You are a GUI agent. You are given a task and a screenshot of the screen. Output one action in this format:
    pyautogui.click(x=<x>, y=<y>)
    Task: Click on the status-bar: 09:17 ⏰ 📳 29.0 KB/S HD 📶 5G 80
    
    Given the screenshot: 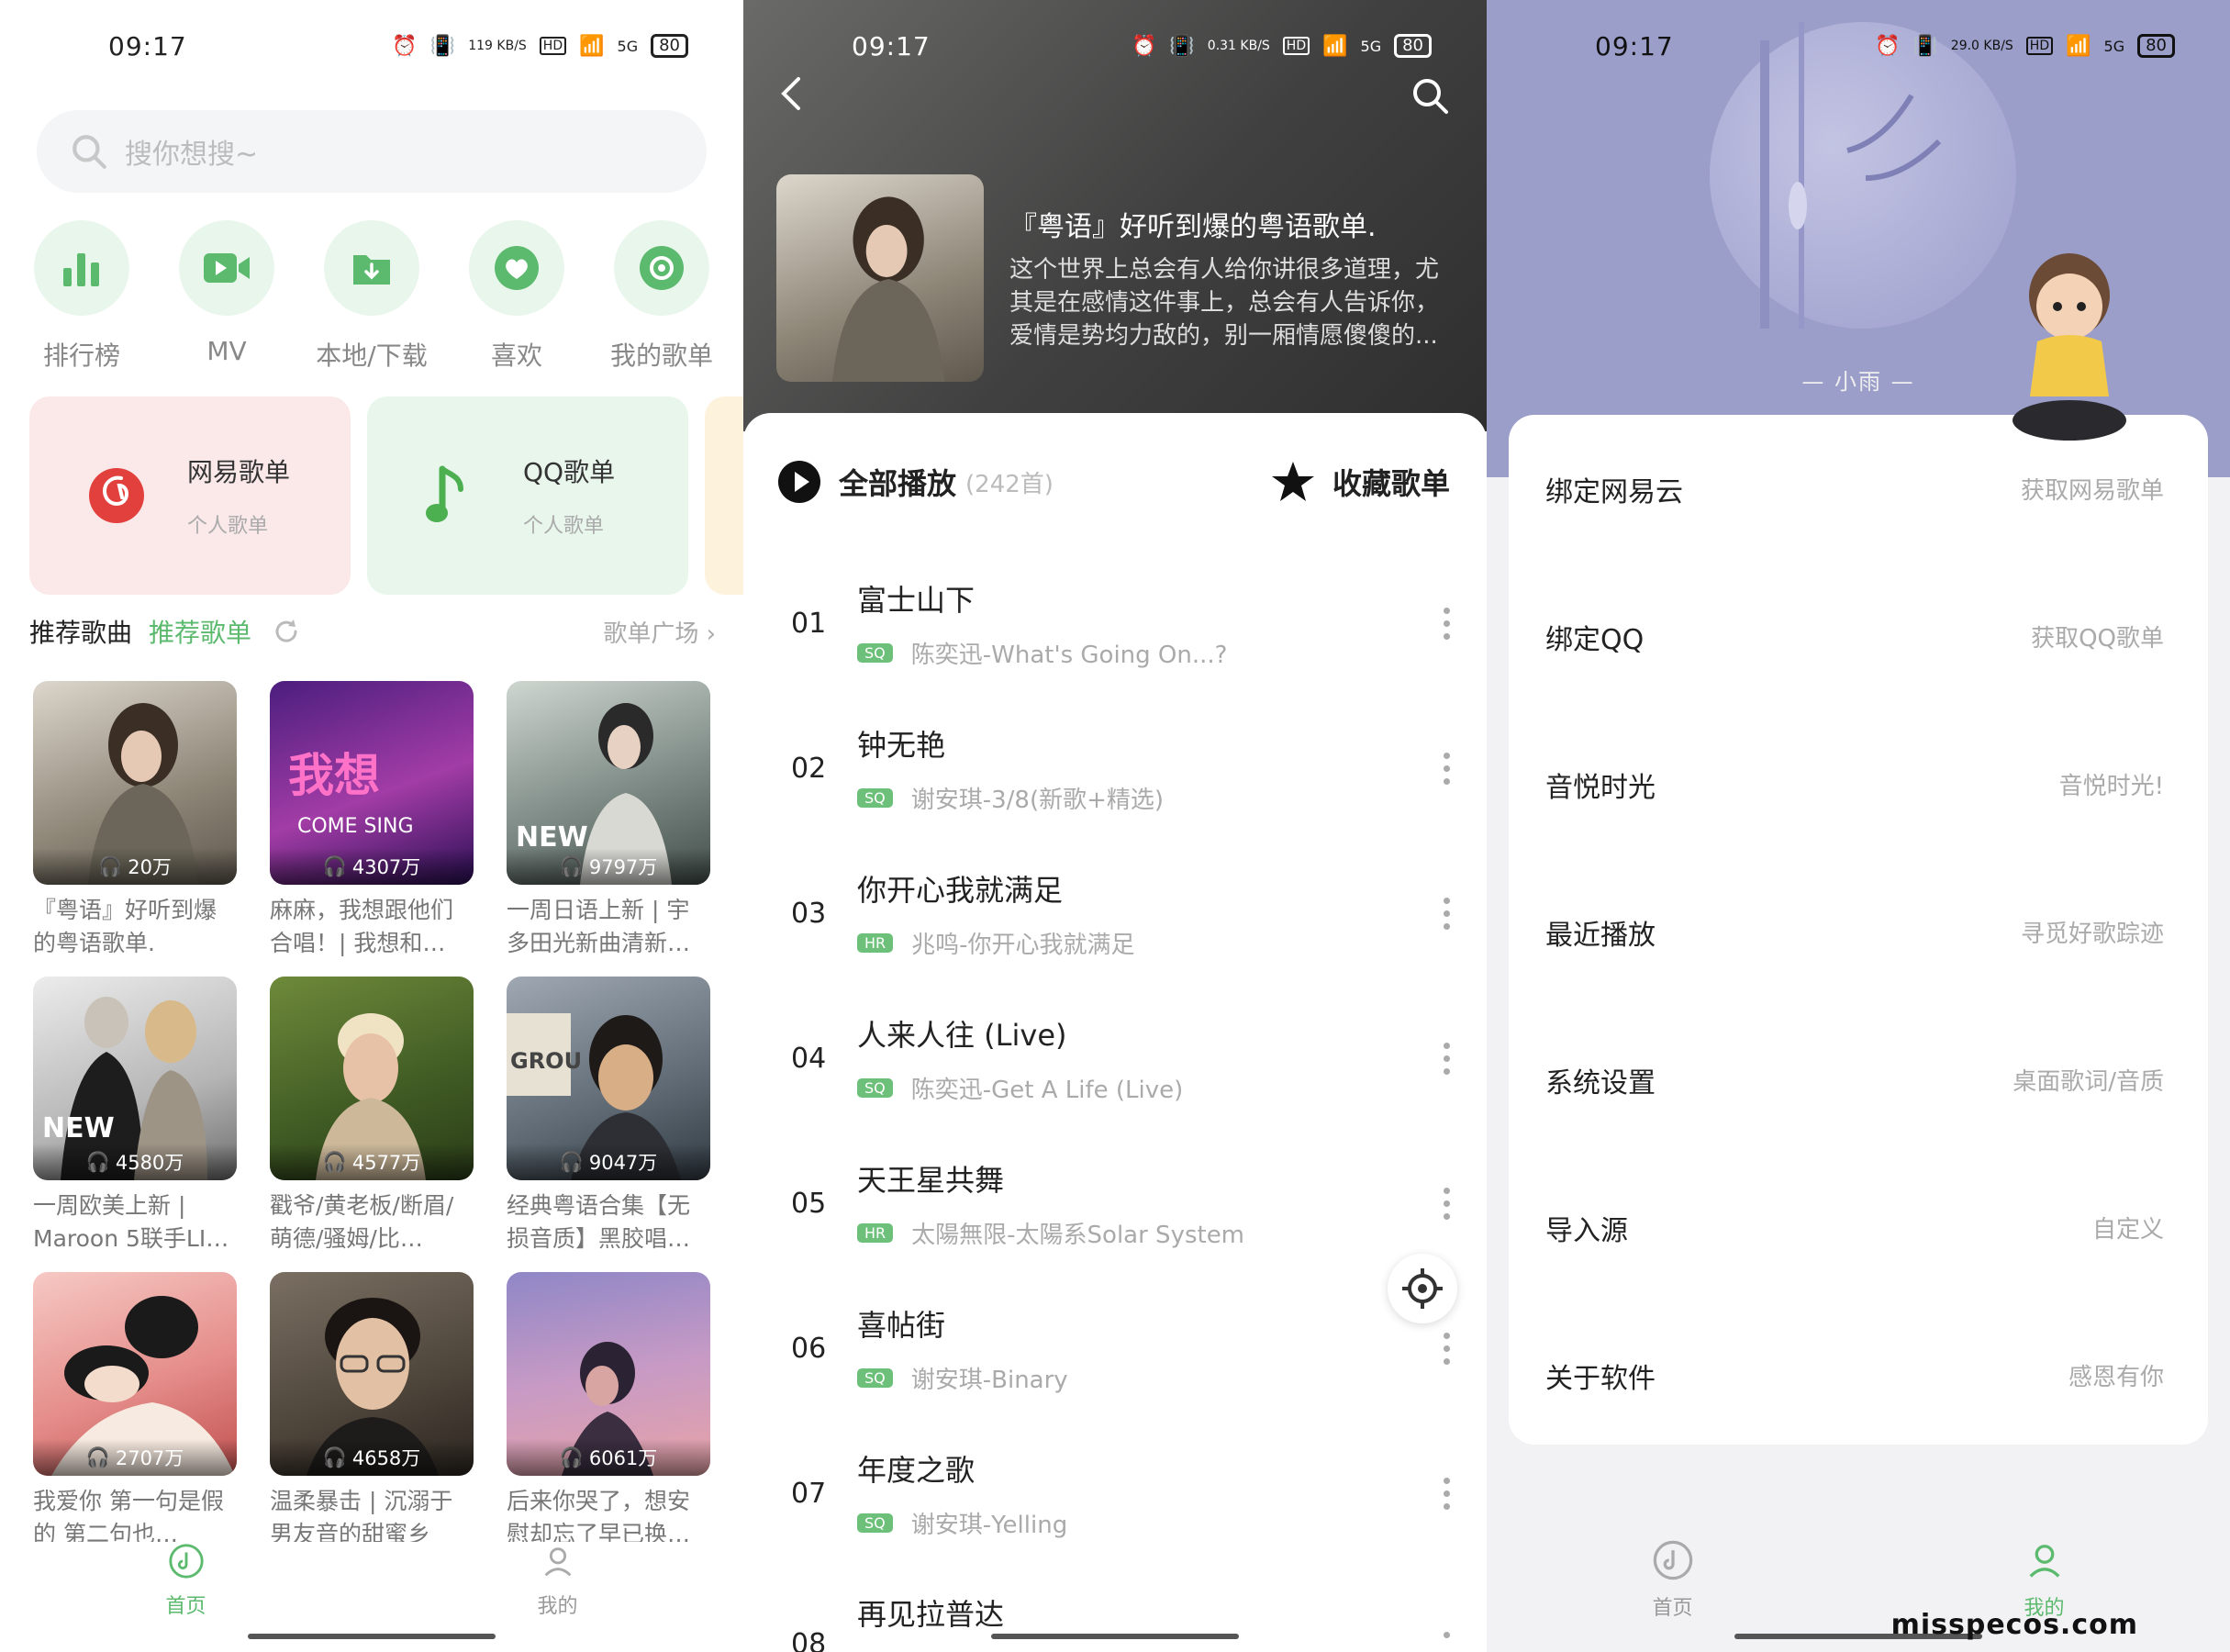 What is the action you would take?
    pyautogui.click(x=1859, y=46)
    